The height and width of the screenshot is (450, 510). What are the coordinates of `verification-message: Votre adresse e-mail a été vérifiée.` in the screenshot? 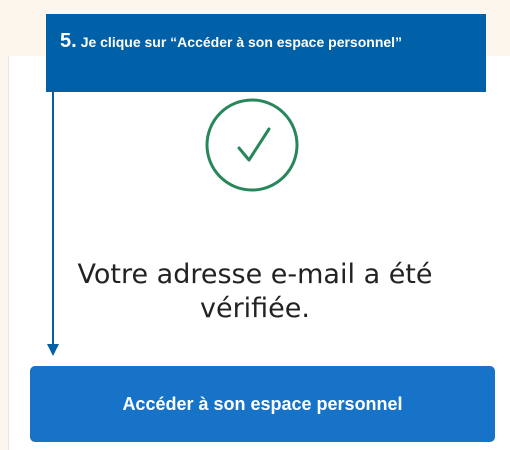 It's located at (255, 291).